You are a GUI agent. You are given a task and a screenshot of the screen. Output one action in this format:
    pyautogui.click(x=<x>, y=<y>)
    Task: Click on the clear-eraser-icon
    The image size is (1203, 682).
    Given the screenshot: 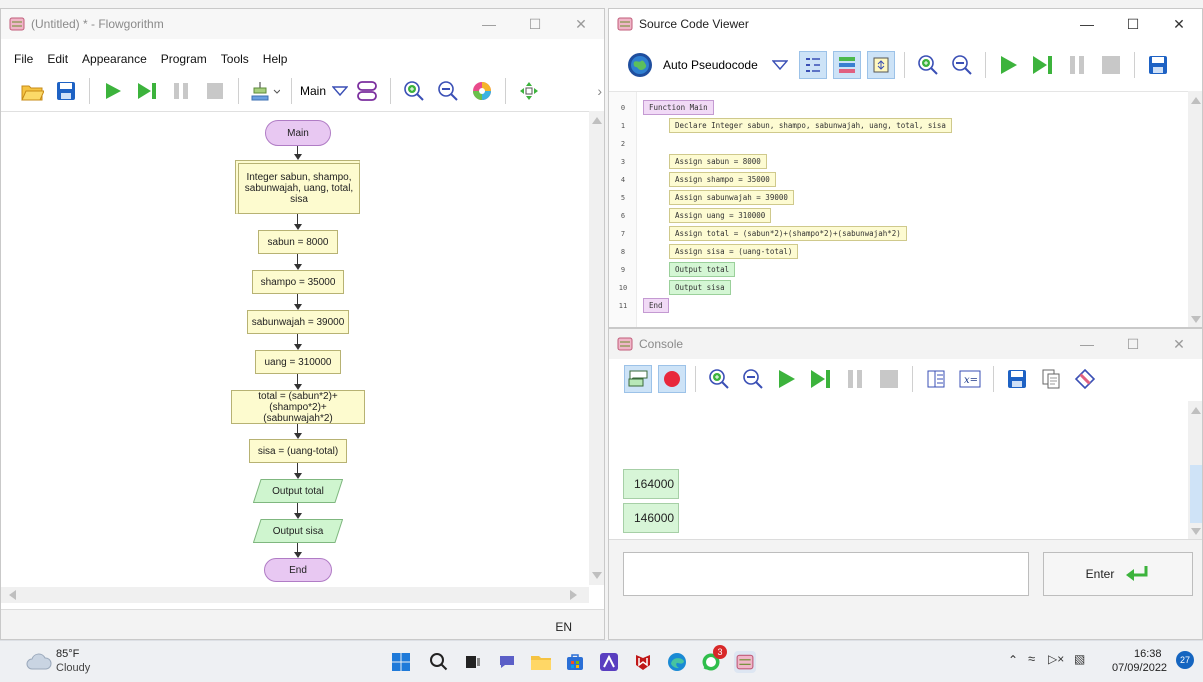 What is the action you would take?
    pyautogui.click(x=1085, y=379)
    